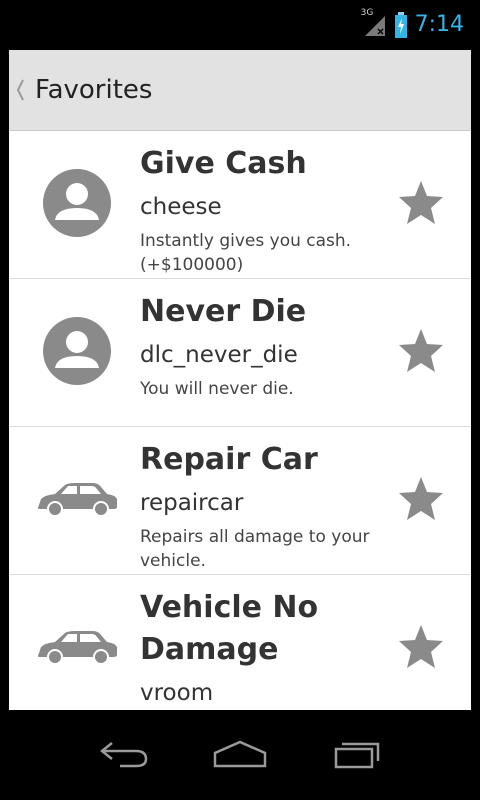 The height and width of the screenshot is (800, 480). Describe the element at coordinates (94, 90) in the screenshot. I see `action-bar-title: Favorites` at that location.